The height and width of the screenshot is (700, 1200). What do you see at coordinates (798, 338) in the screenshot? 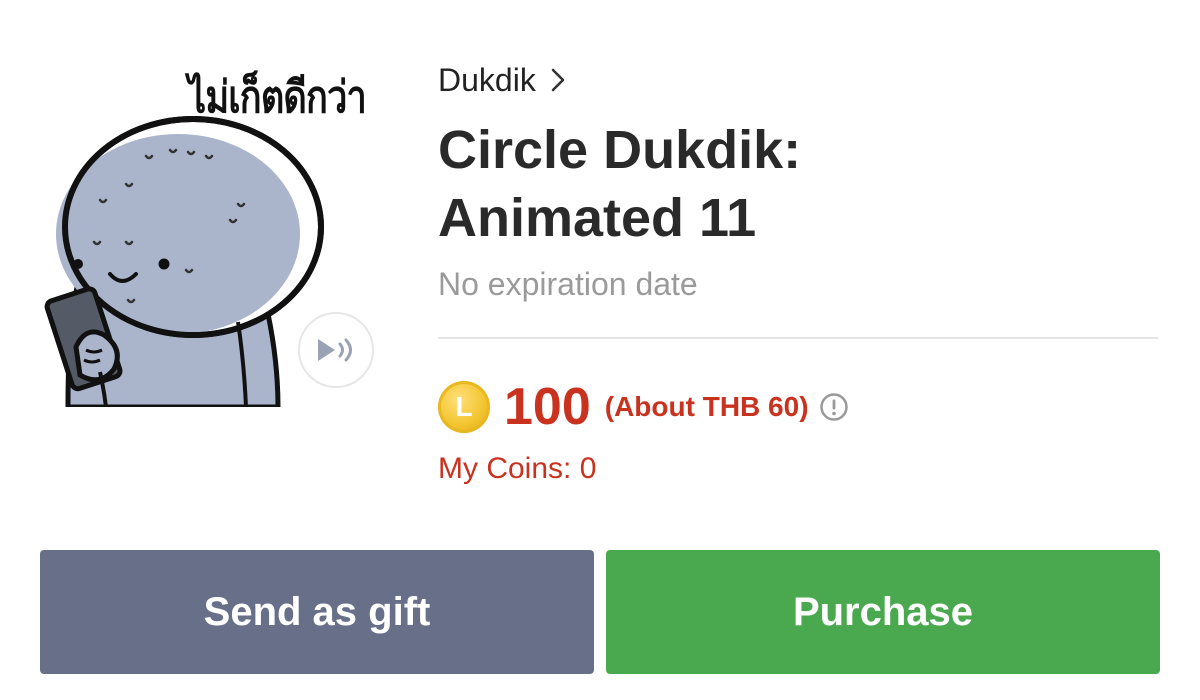
I see `divider` at bounding box center [798, 338].